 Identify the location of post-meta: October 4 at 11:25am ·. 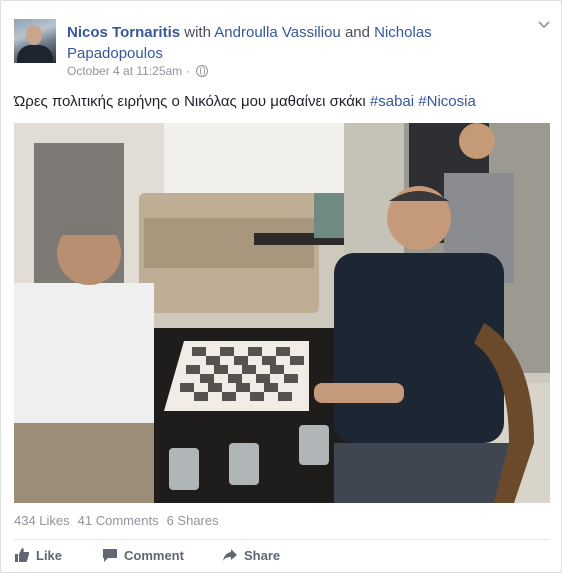
(138, 71).